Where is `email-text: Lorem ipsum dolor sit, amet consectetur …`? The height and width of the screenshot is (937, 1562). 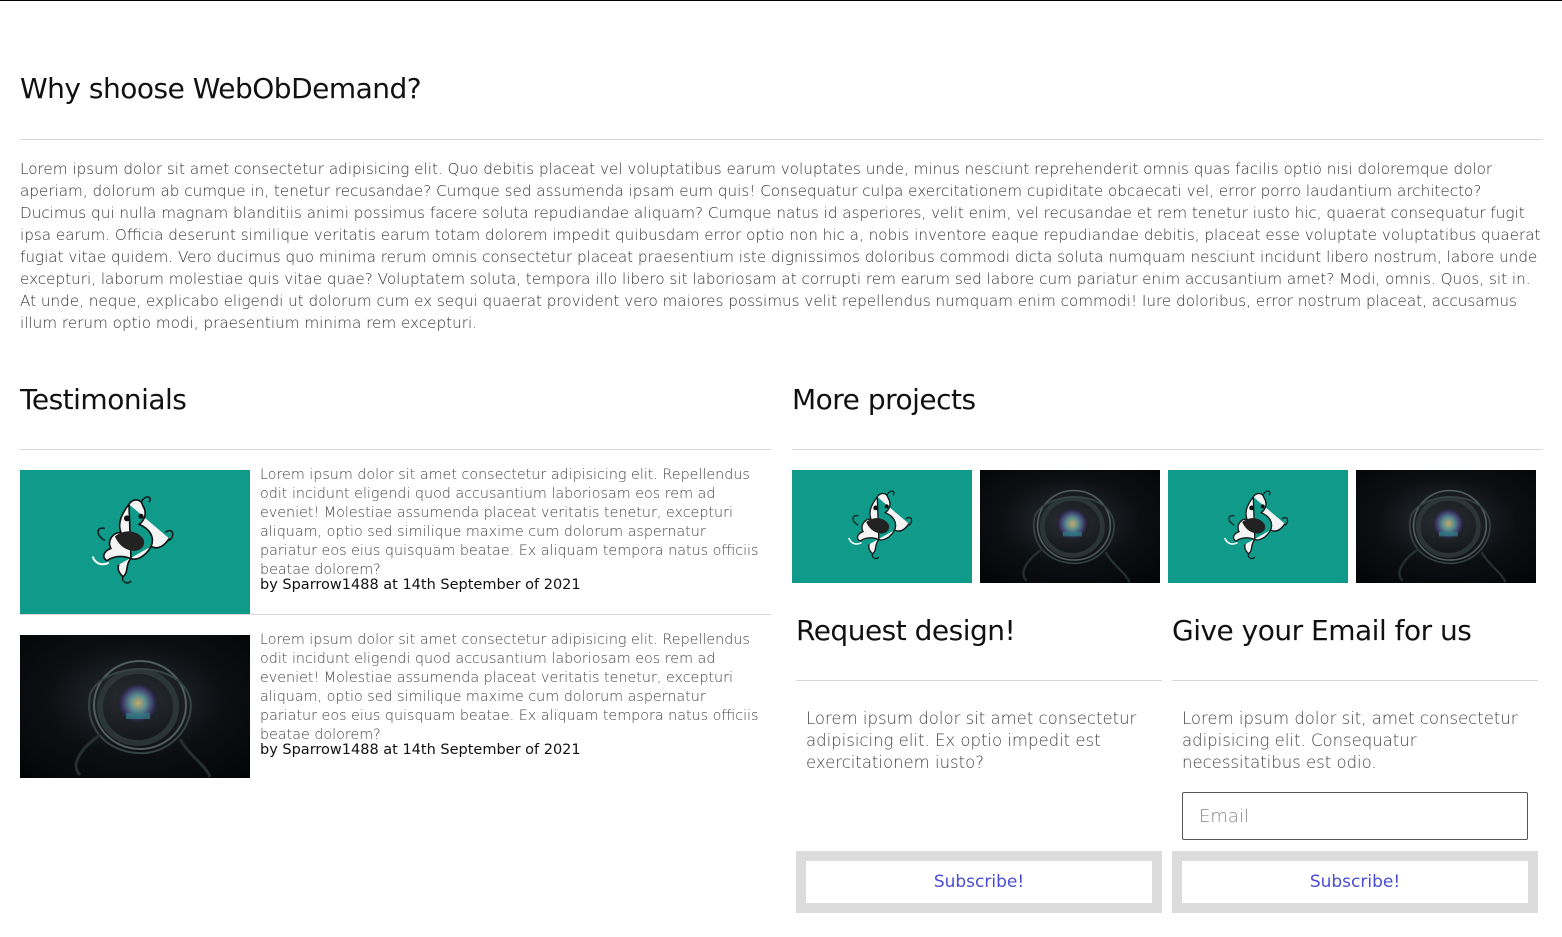 email-text: Lorem ipsum dolor sit, amet consectetur … is located at coordinates (1350, 740).